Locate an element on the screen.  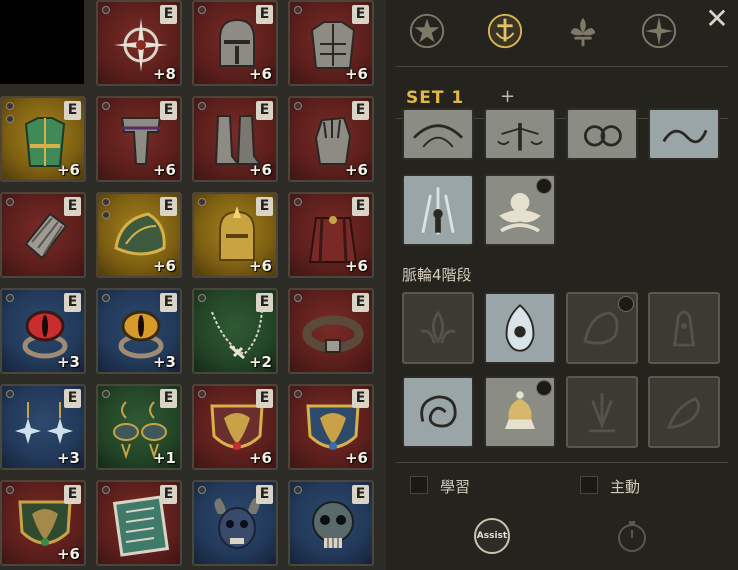
close-icon: ✕ is located at coordinates (717, 19).